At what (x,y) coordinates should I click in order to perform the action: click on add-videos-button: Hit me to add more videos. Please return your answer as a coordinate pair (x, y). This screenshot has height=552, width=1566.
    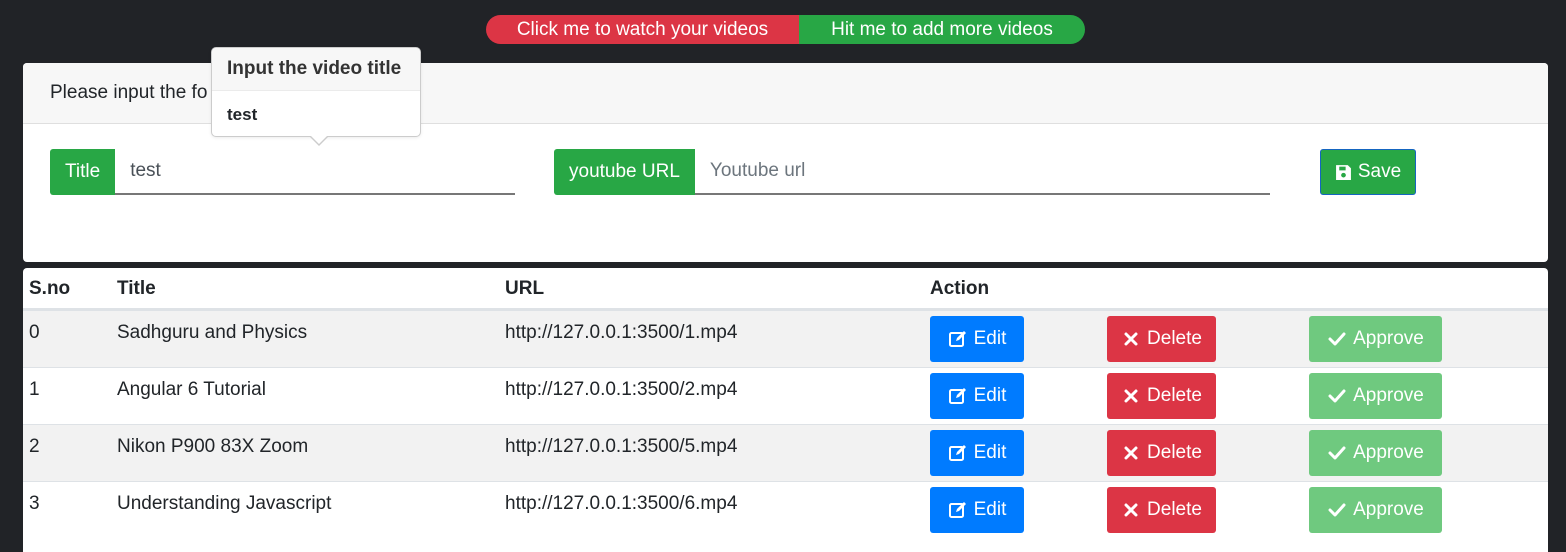
    Looking at the image, I should click on (942, 29).